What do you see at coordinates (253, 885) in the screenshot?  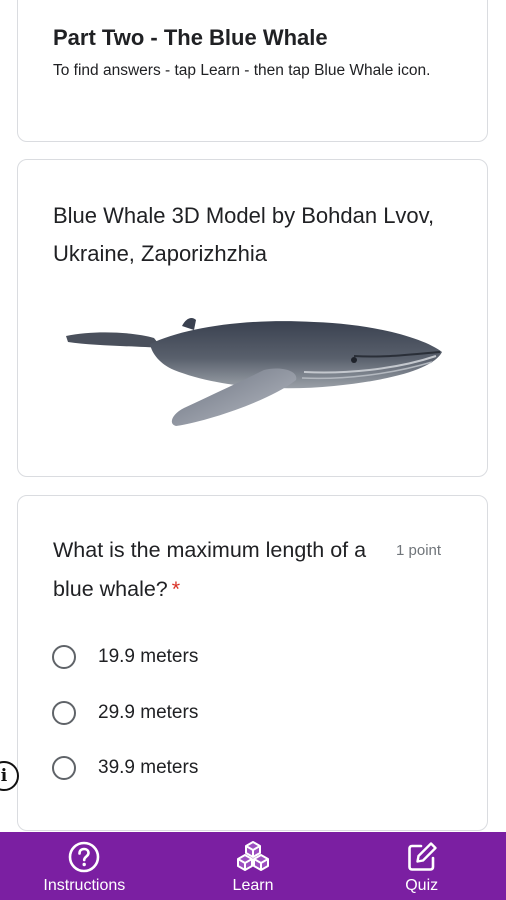 I see `nav-label-learn: Learn` at bounding box center [253, 885].